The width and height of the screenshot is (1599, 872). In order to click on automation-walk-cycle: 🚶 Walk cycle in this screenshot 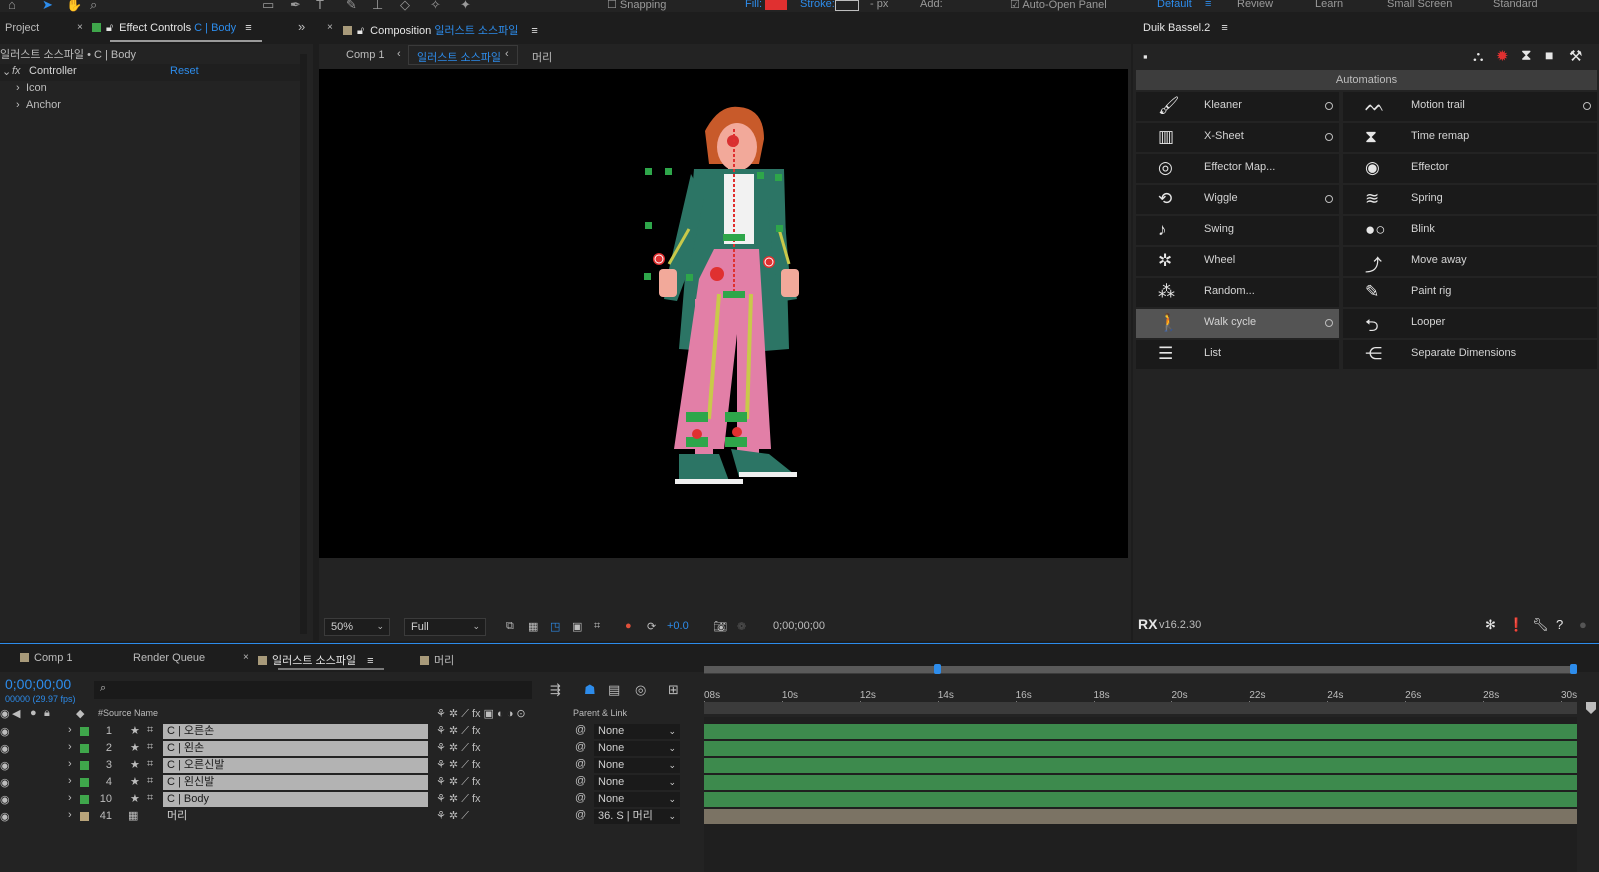, I will do `click(1237, 323)`.